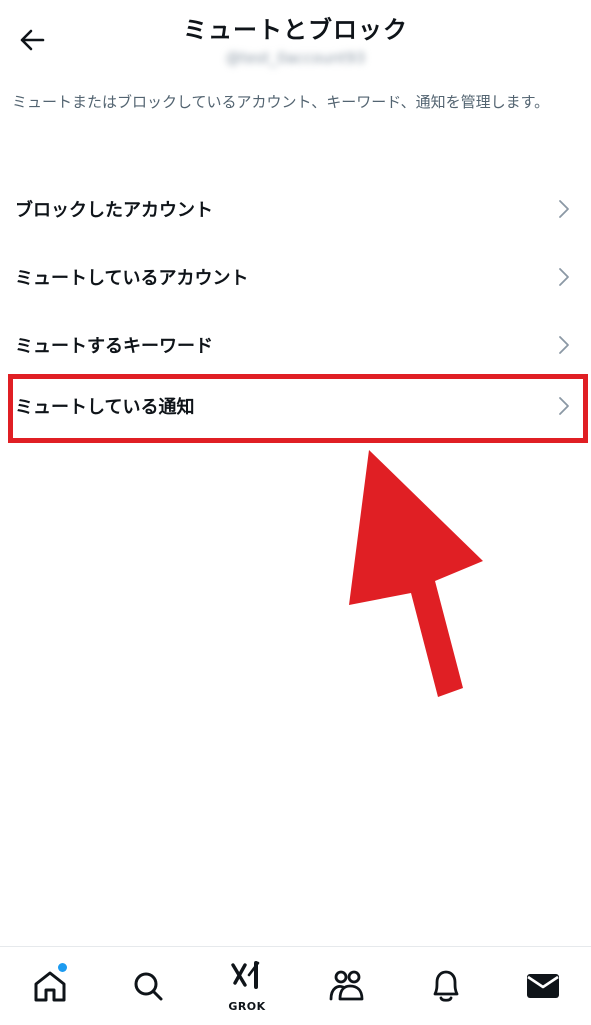 The image size is (591, 1025). I want to click on nav-search, so click(148, 986).